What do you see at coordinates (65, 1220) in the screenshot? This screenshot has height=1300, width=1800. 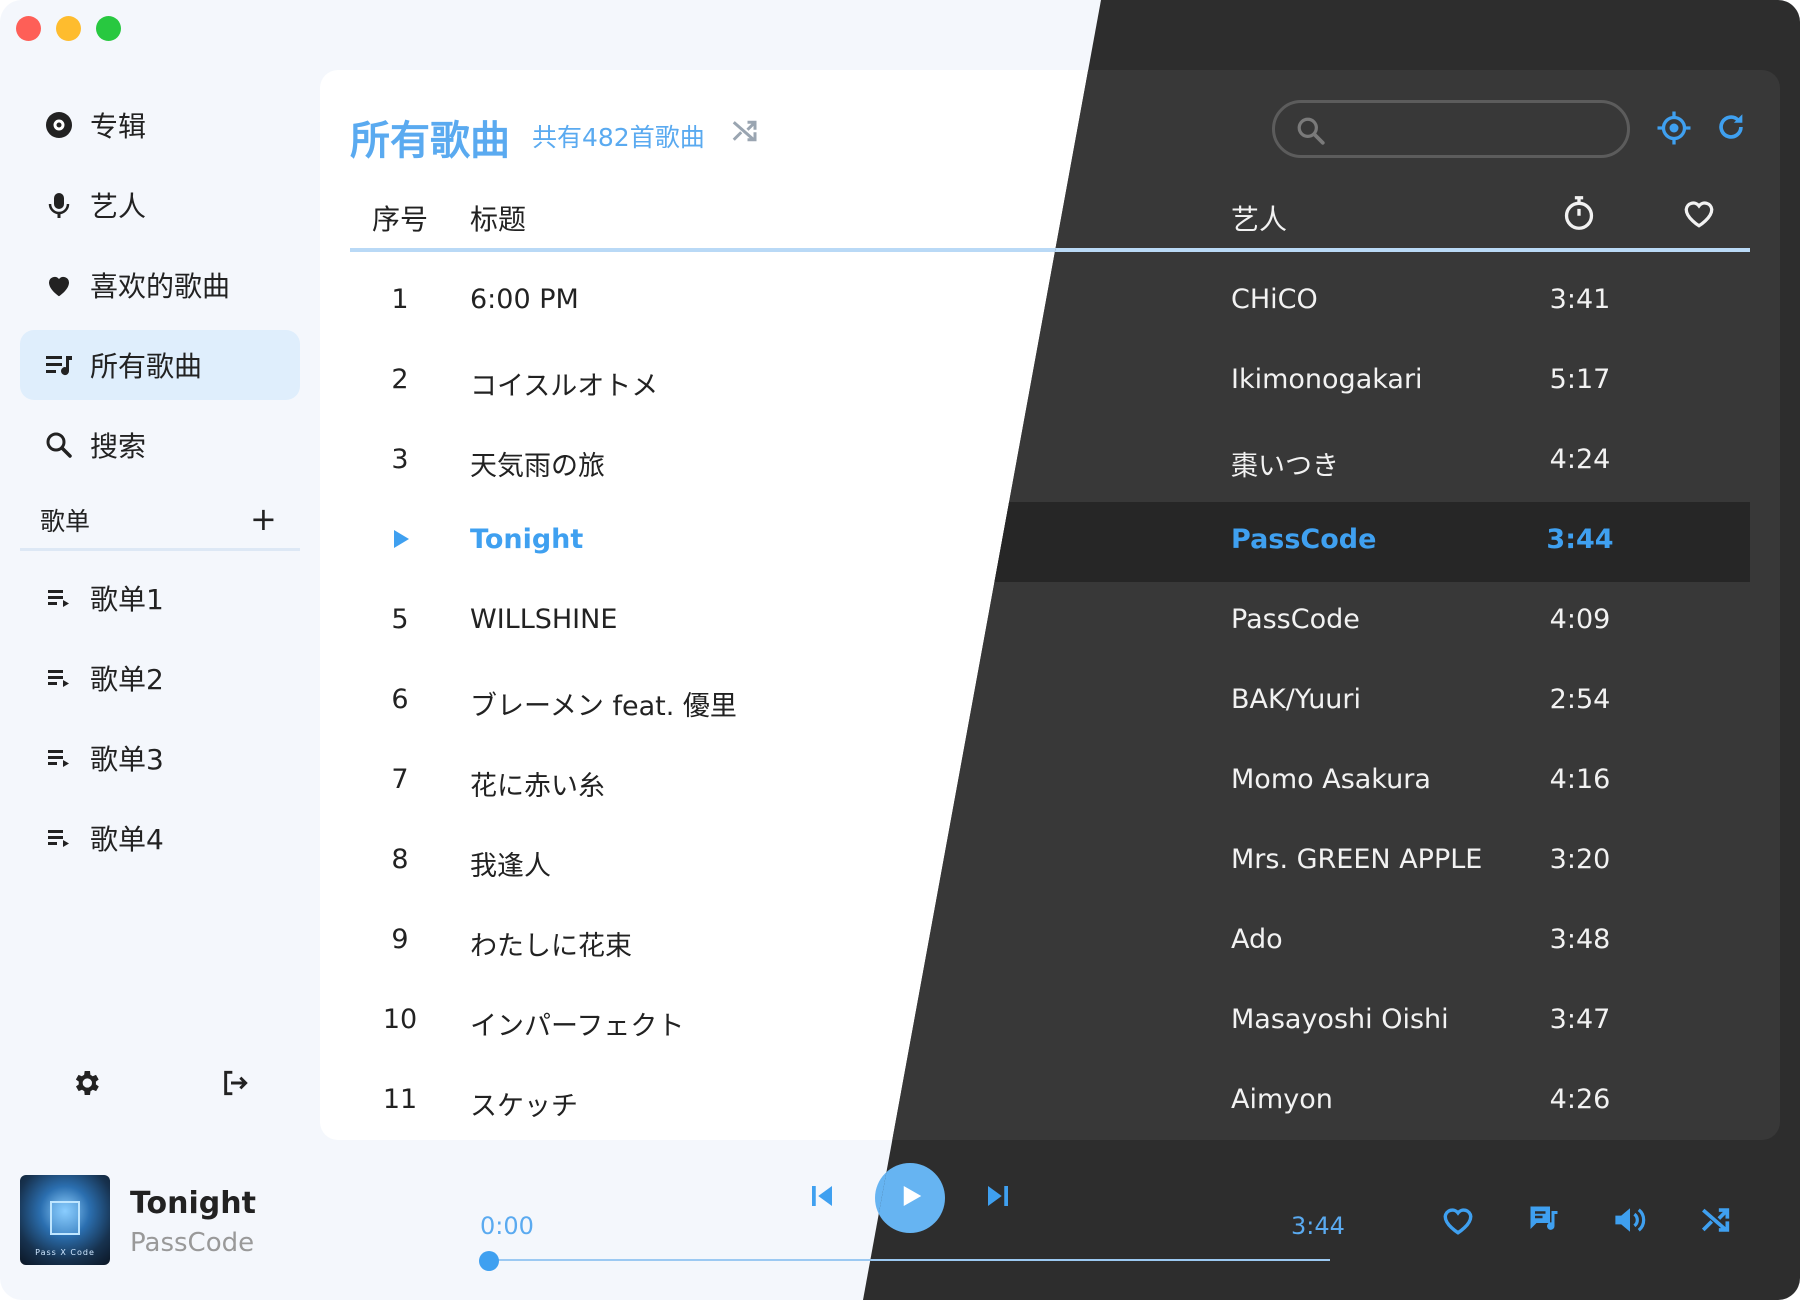 I see `album-cover: Pass X Code` at bounding box center [65, 1220].